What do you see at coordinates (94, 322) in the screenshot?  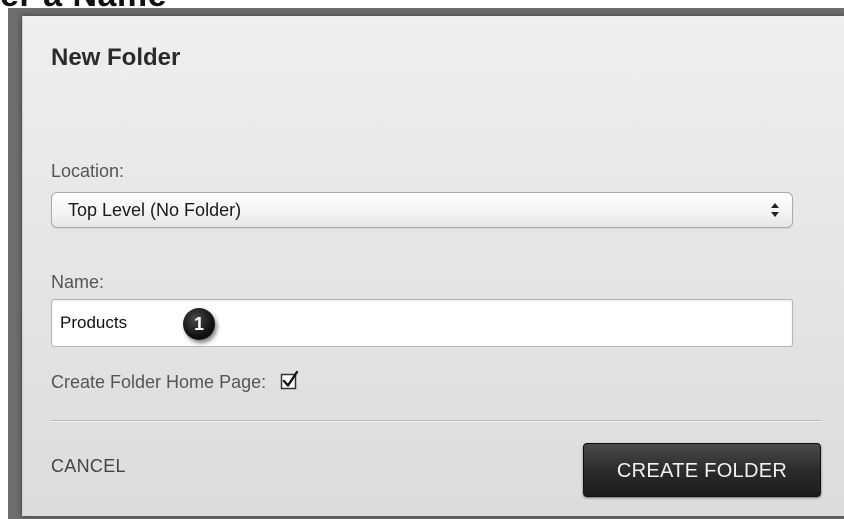 I see `folder-name-value: Products` at bounding box center [94, 322].